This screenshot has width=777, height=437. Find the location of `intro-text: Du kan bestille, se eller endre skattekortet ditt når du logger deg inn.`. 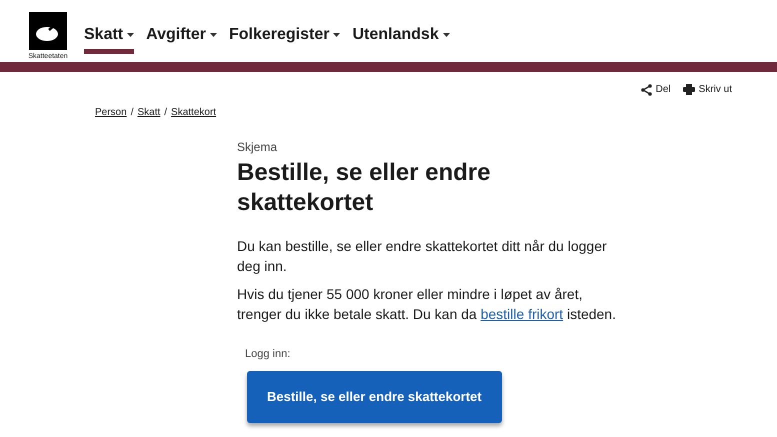

intro-text: Du kan bestille, se eller endre skattekortet ditt når du logger deg inn. is located at coordinates (422, 256).